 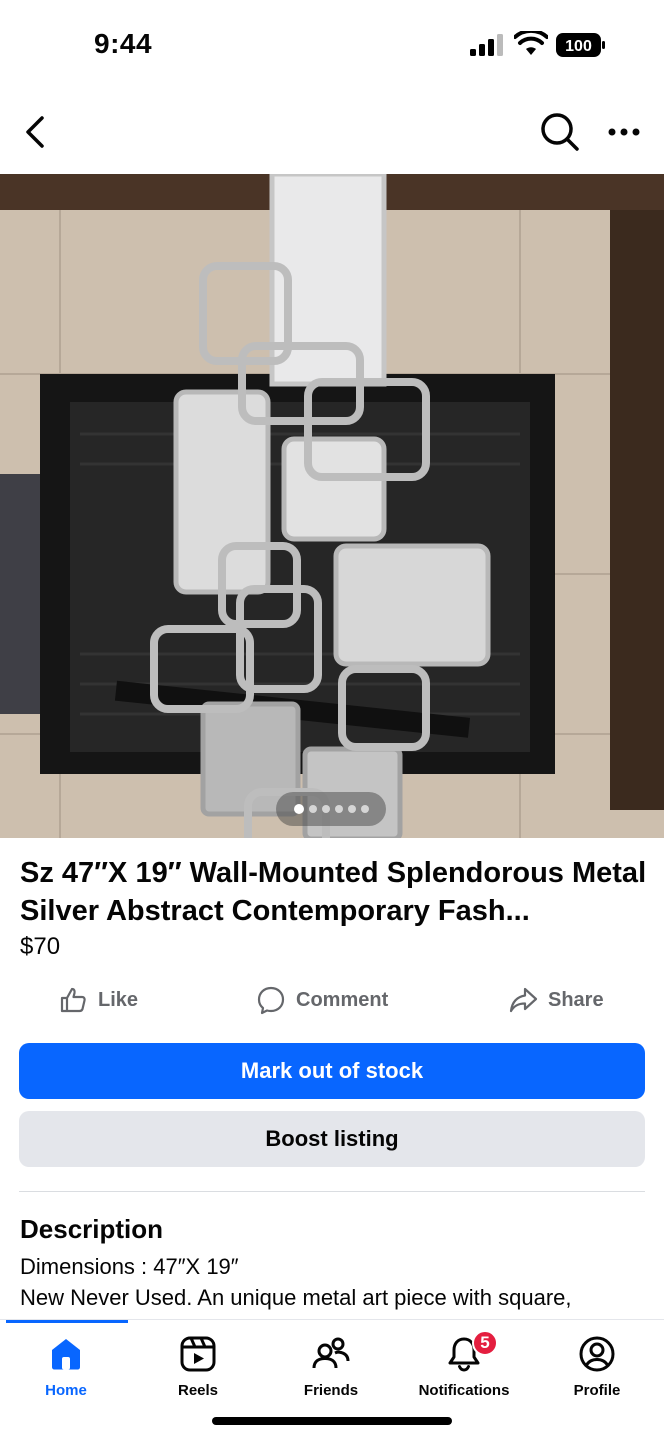 I want to click on listing-price: $70, so click(x=40, y=946).